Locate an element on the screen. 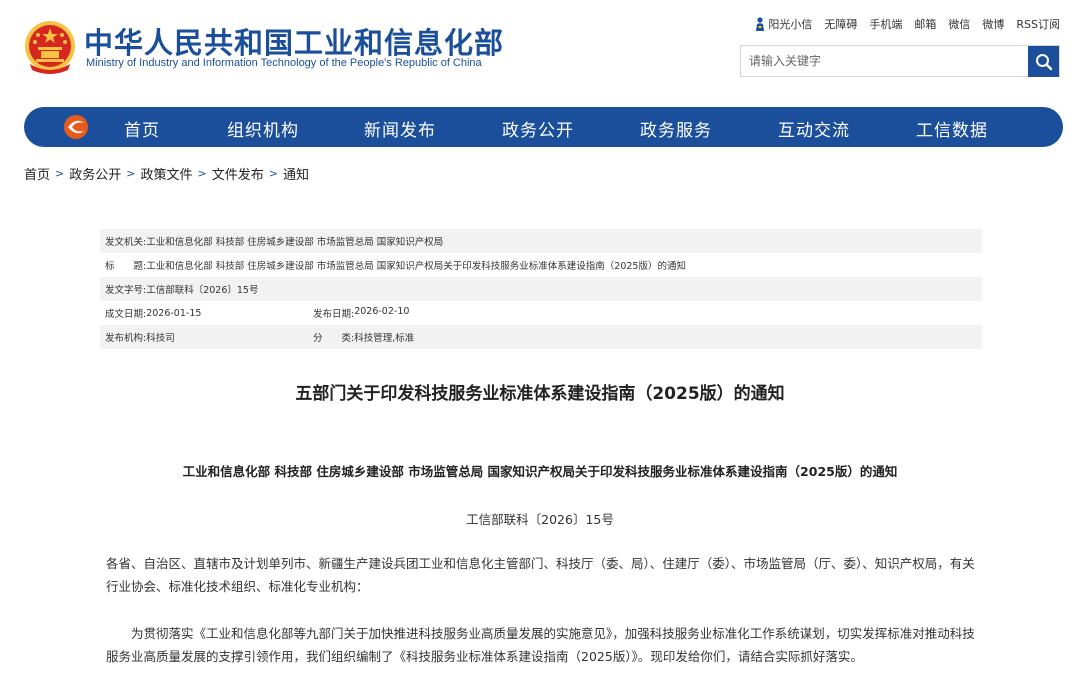 The height and width of the screenshot is (678, 1080). breadcrumb-policy-docs: 政策文件 is located at coordinates (166, 173).